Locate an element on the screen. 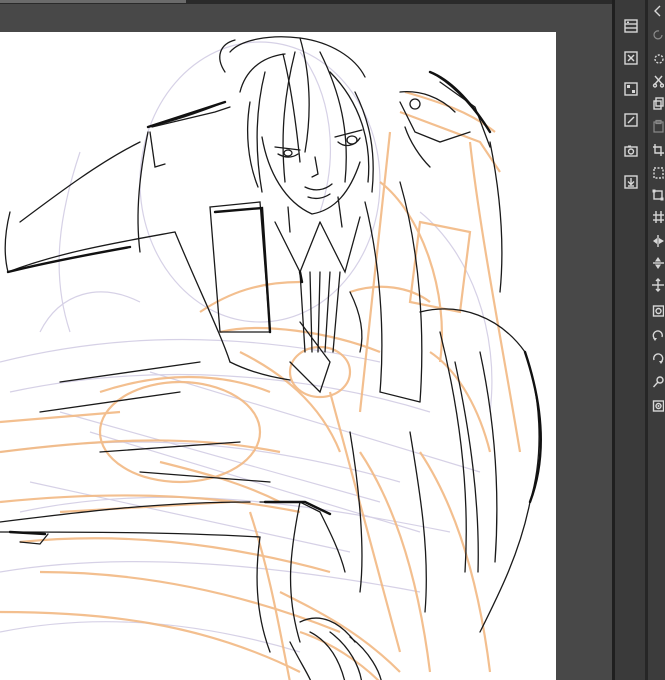  transform-icon is located at coordinates (657, 195).